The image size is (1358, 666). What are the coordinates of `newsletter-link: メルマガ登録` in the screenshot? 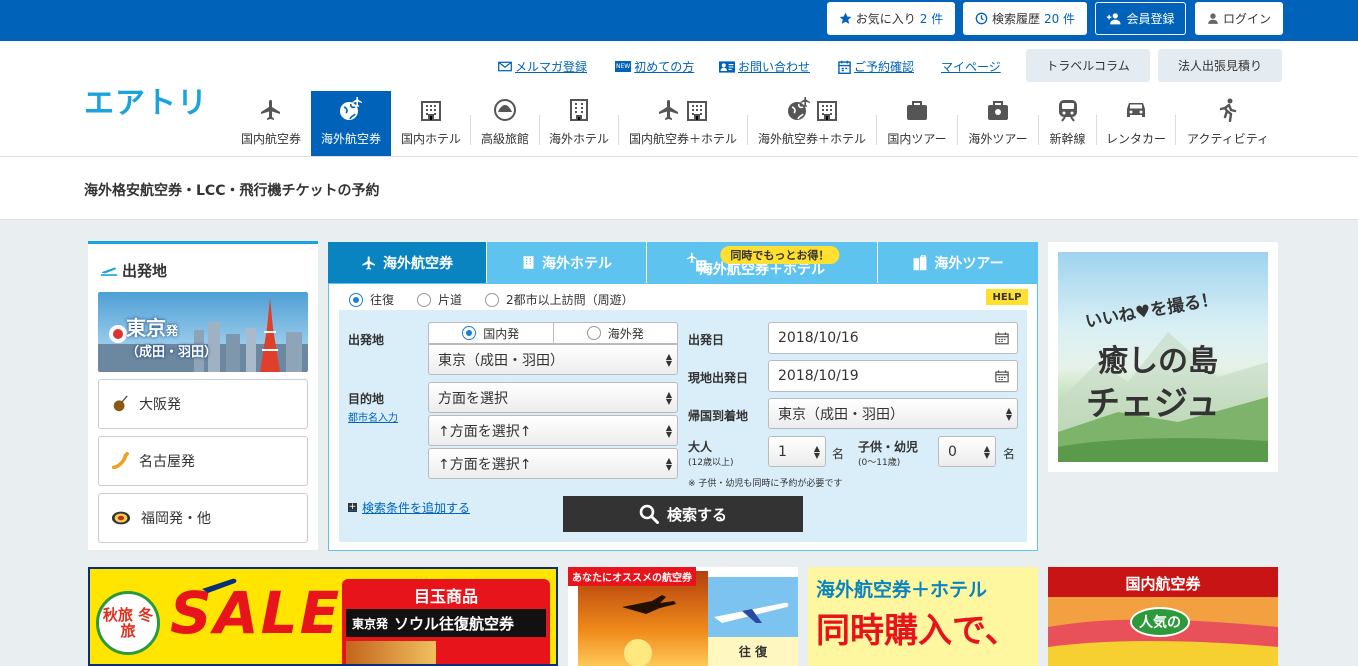 It's located at (542, 66).